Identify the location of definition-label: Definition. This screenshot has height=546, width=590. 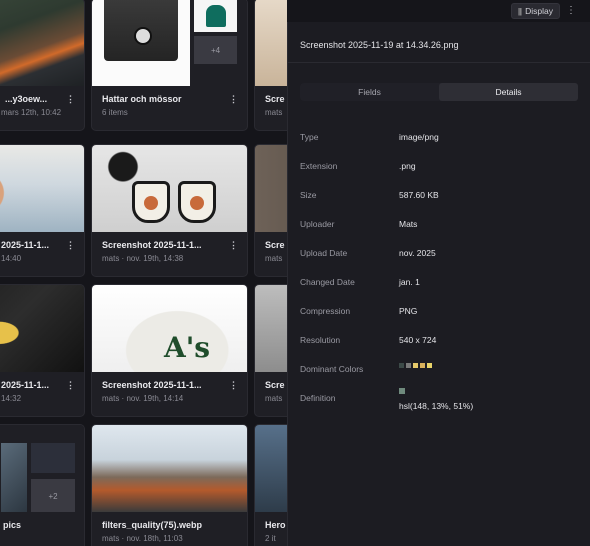
(318, 398).